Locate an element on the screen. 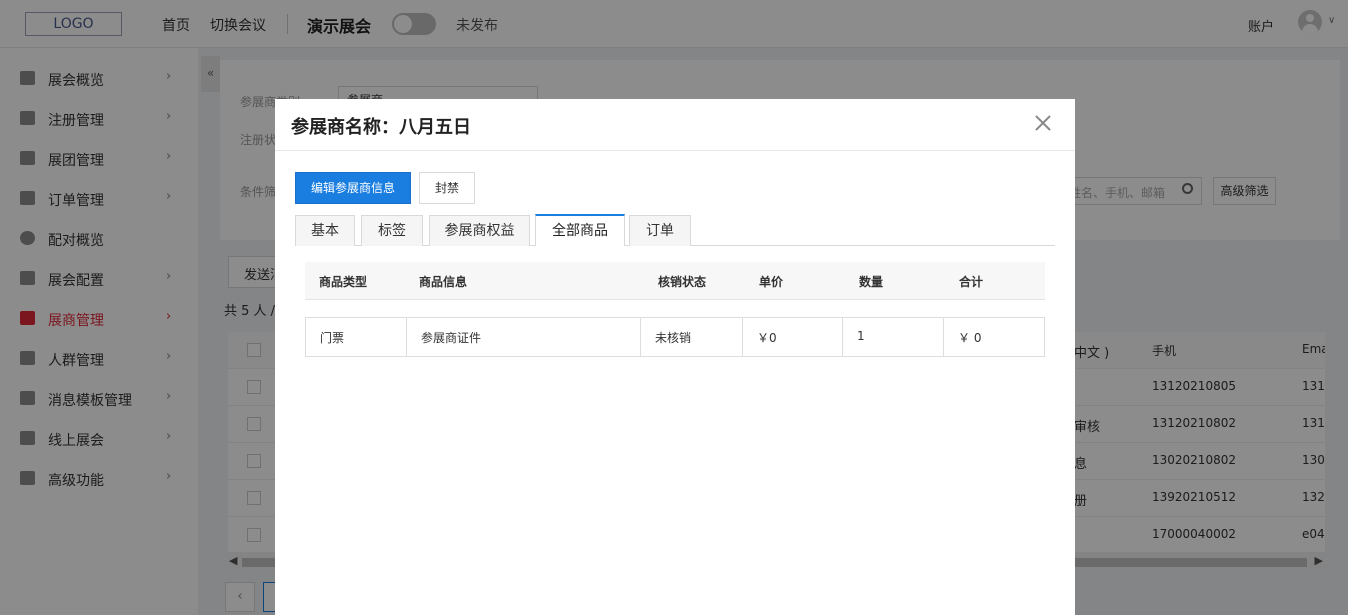 The width and height of the screenshot is (1348, 615). tab-orders: 订单 is located at coordinates (660, 230).